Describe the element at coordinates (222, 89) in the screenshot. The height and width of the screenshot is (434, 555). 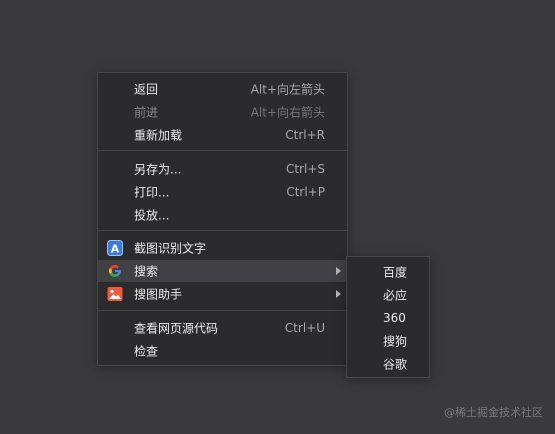
I see `menu-item-back: 返回 Alt+向左箭头` at that location.